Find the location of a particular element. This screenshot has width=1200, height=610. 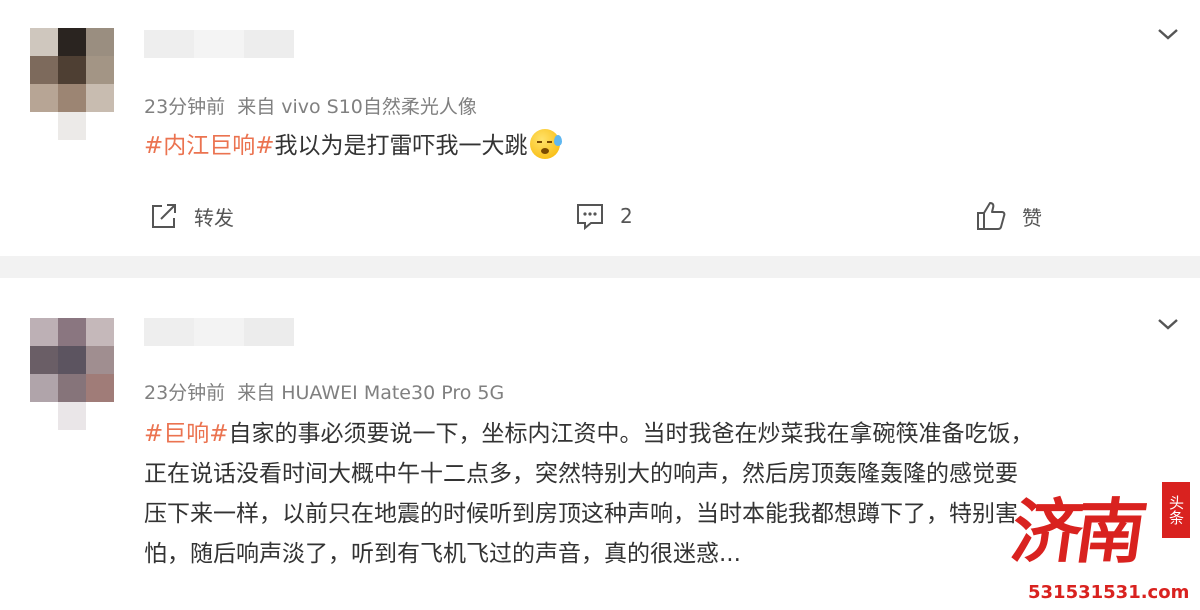

watermark-url: 531531531.com is located at coordinates (1109, 592).